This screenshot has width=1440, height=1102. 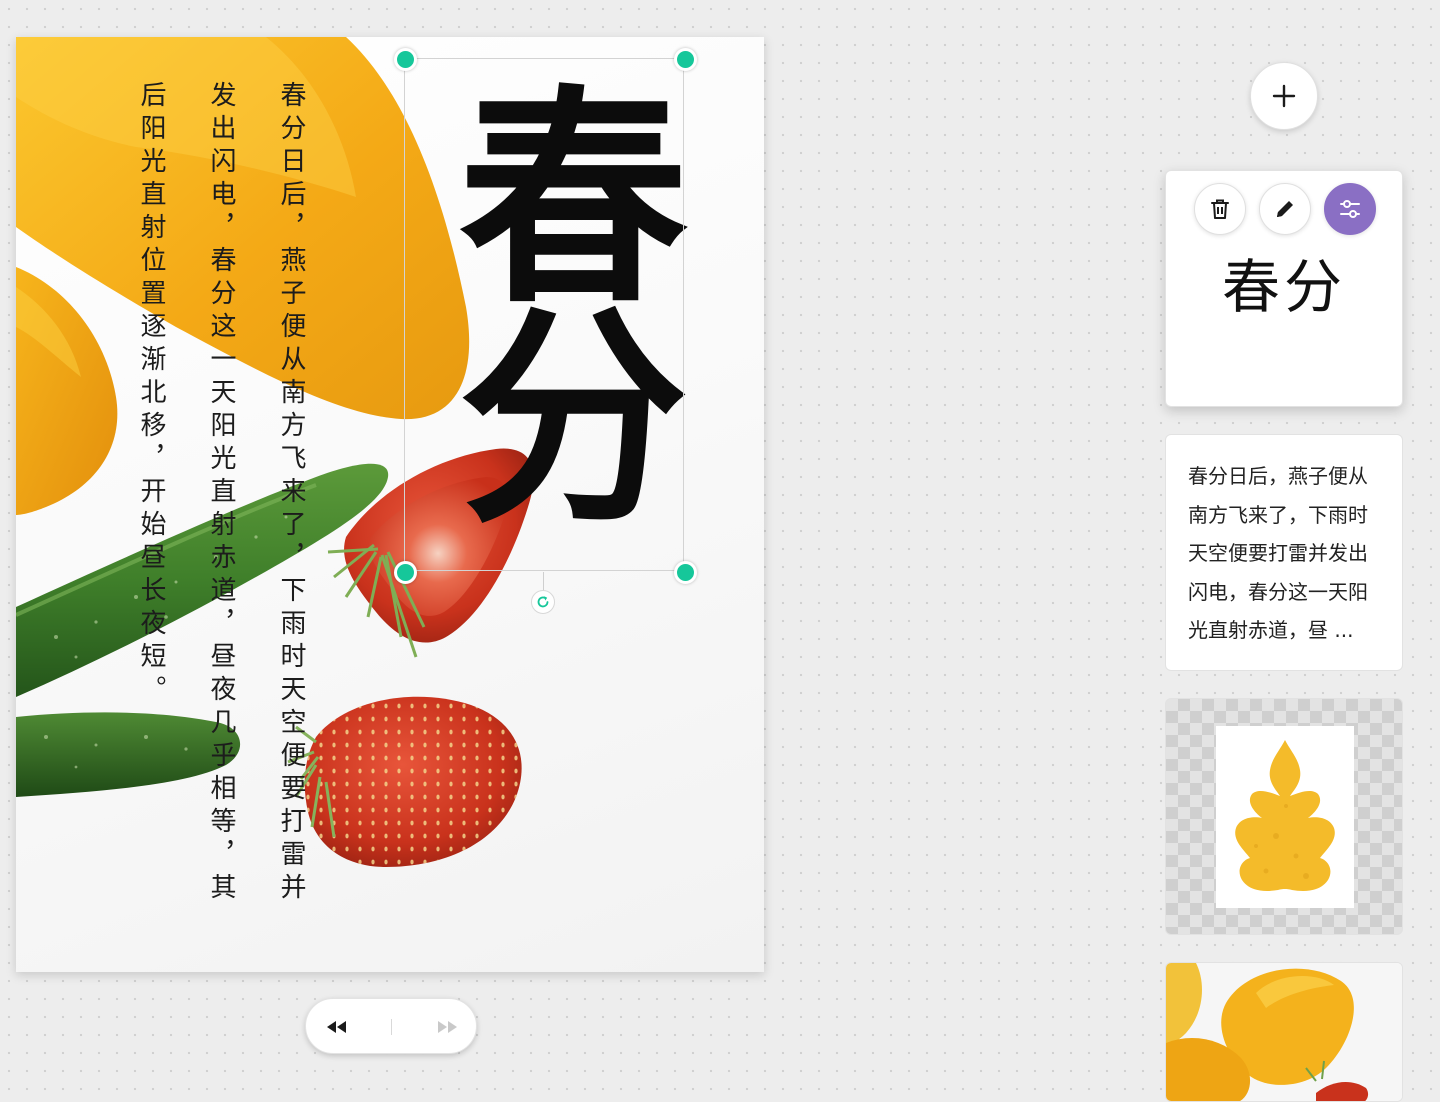 What do you see at coordinates (291, 511) in the screenshot?
I see `body-text-column-1: 春分日后，燕子便从南方飞来了，下雨时天空便要打雷并` at bounding box center [291, 511].